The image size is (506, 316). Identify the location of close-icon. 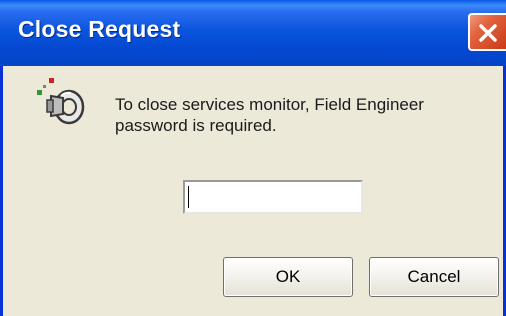
(488, 33).